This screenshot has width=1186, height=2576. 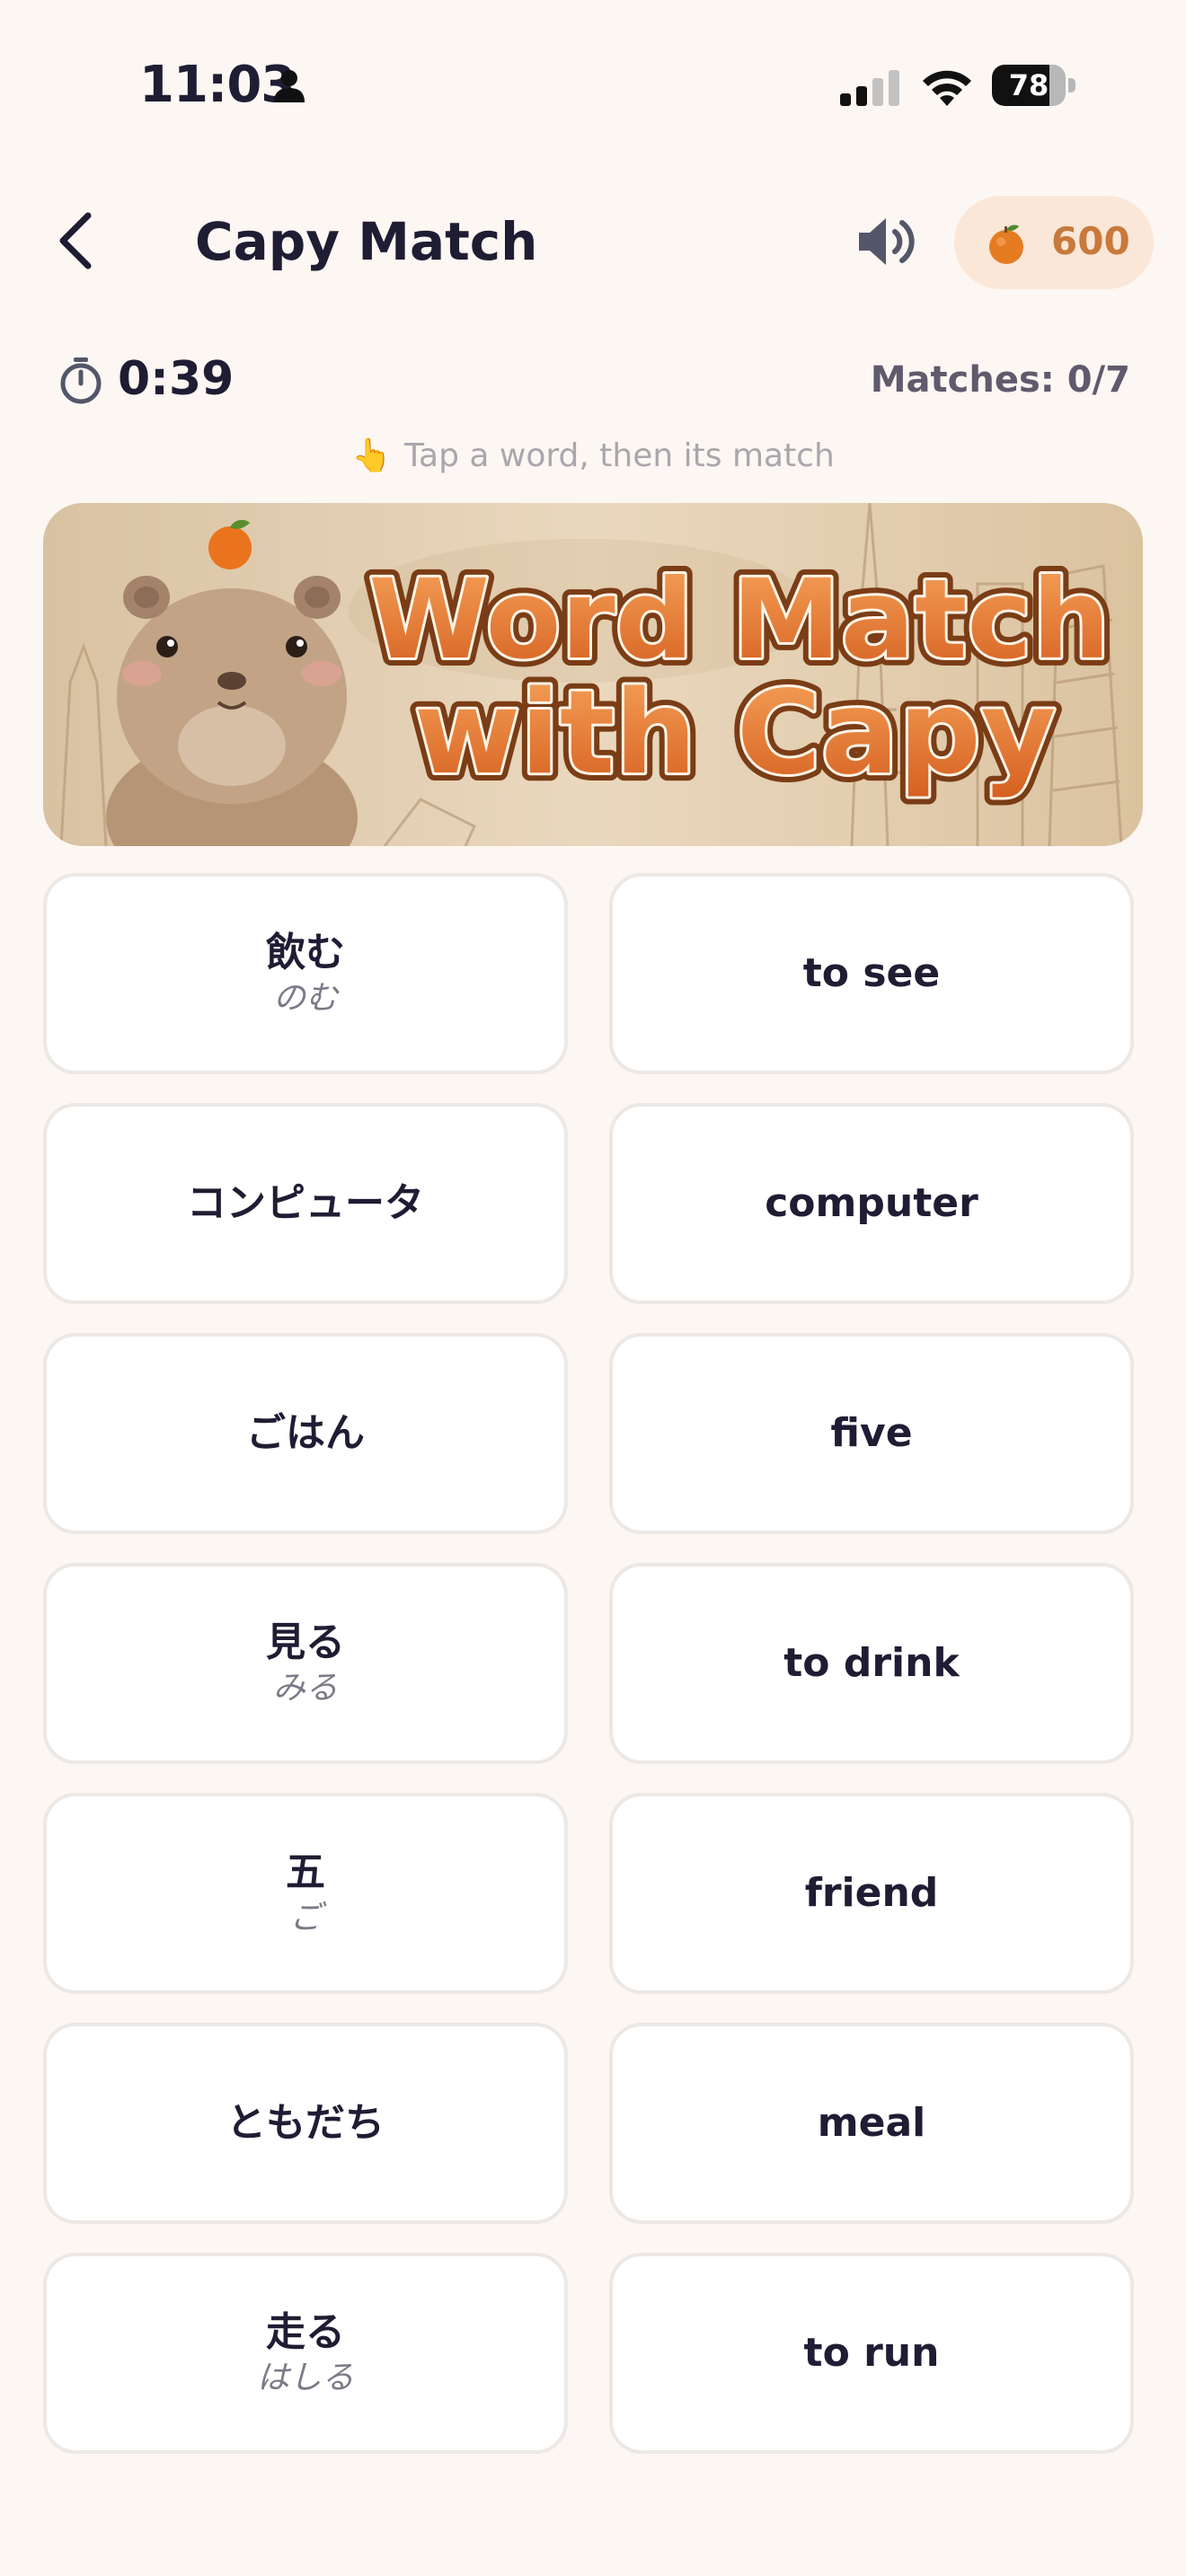 What do you see at coordinates (76, 241) in the screenshot?
I see `back-button` at bounding box center [76, 241].